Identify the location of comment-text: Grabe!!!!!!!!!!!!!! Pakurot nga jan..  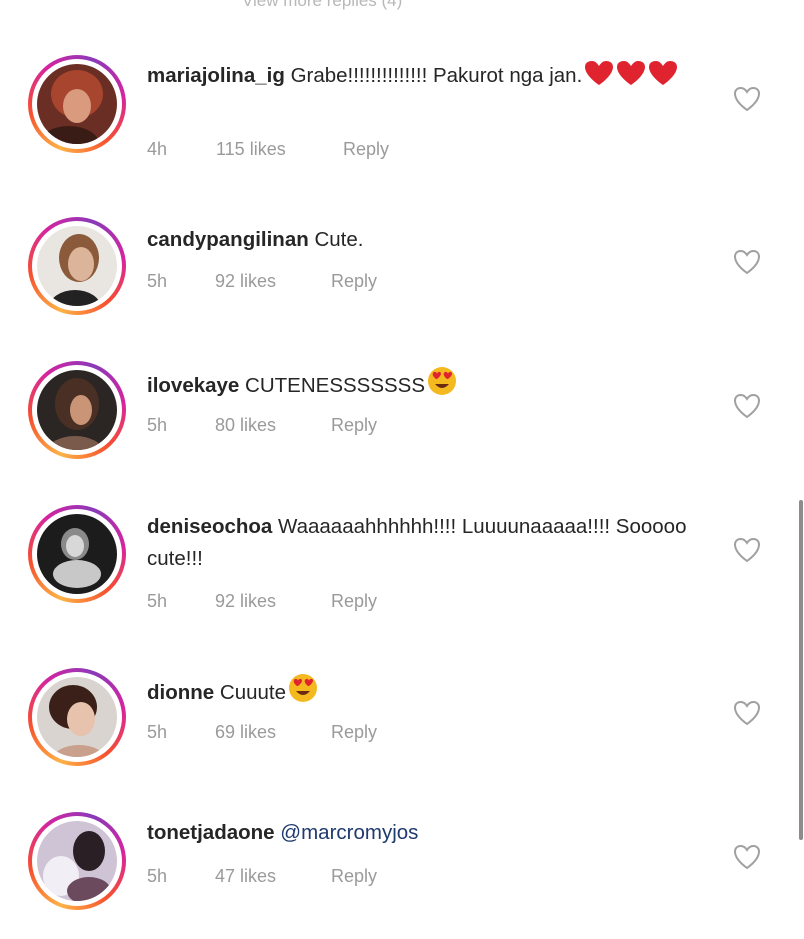
(436, 75).